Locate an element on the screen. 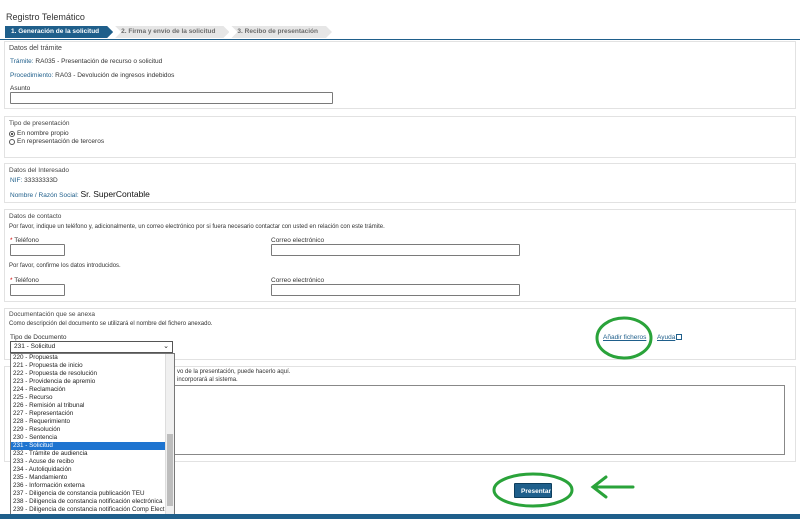 This screenshot has height=519, width=800. header-divider is located at coordinates (400, 39).